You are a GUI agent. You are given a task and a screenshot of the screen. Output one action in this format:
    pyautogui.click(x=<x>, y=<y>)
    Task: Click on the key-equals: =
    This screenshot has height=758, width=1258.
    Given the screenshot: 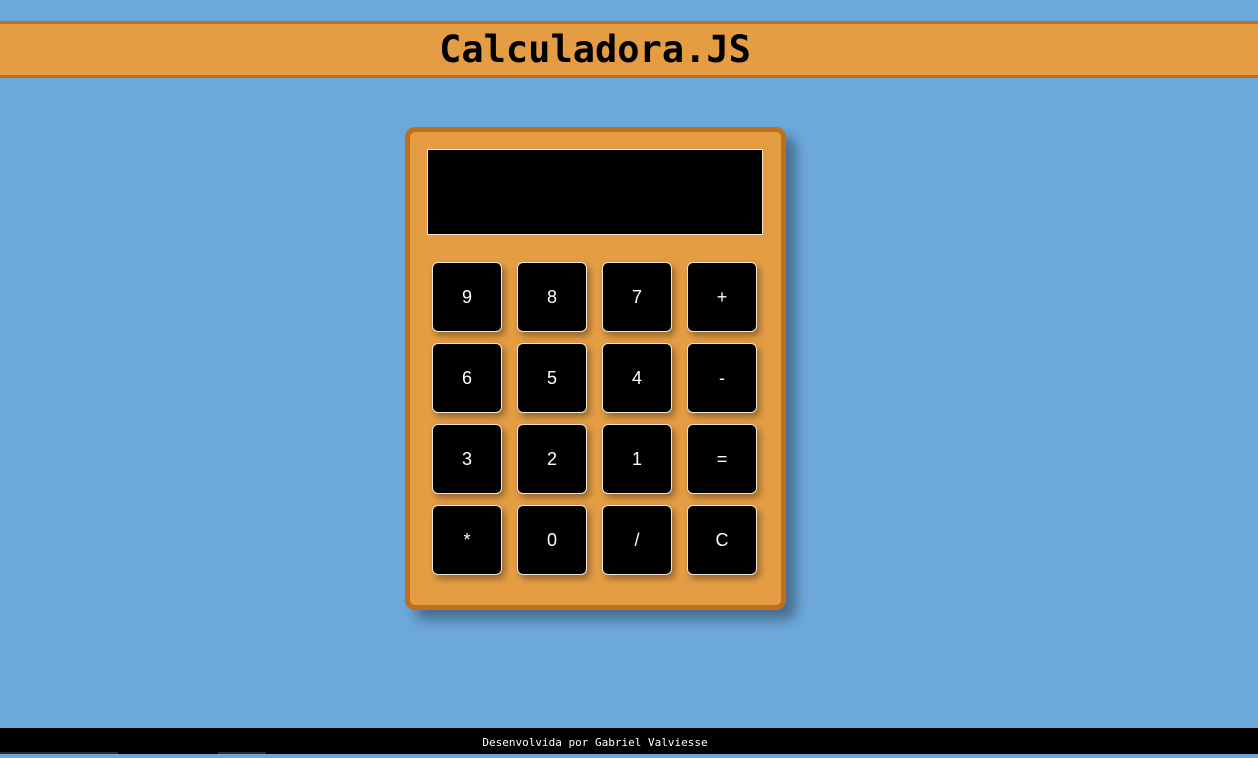 What is the action you would take?
    pyautogui.click(x=722, y=459)
    